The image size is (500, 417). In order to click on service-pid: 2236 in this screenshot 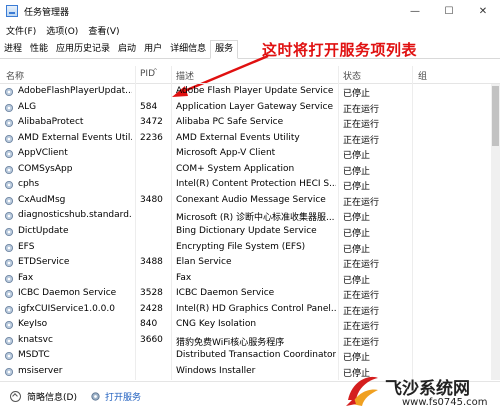, I will do `click(151, 137)`.